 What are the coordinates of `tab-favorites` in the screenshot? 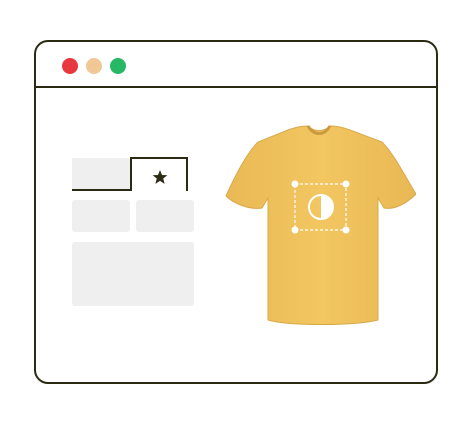 It's located at (159, 174).